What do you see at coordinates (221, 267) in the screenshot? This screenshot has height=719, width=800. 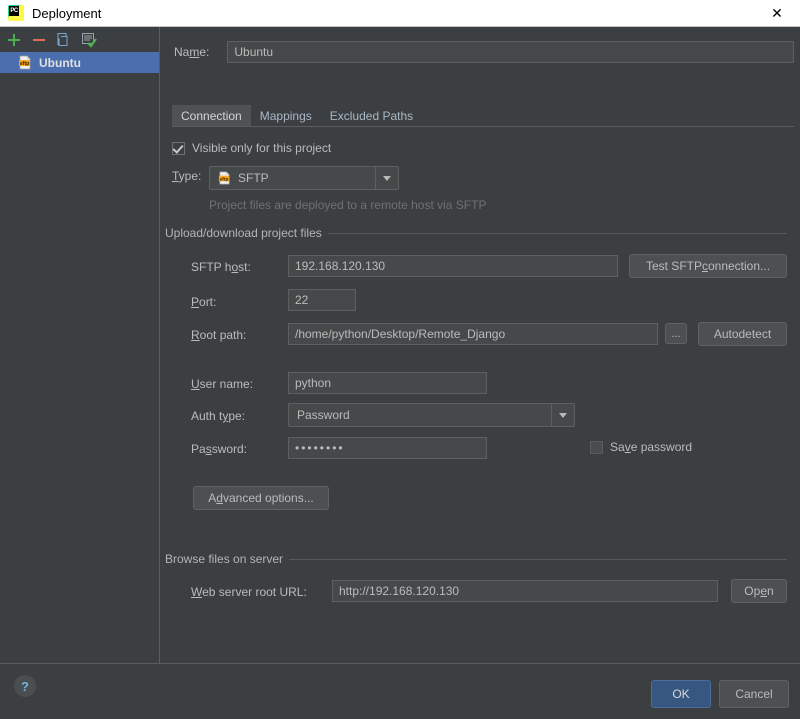 I see `sftp-host-label: SFTP host:` at bounding box center [221, 267].